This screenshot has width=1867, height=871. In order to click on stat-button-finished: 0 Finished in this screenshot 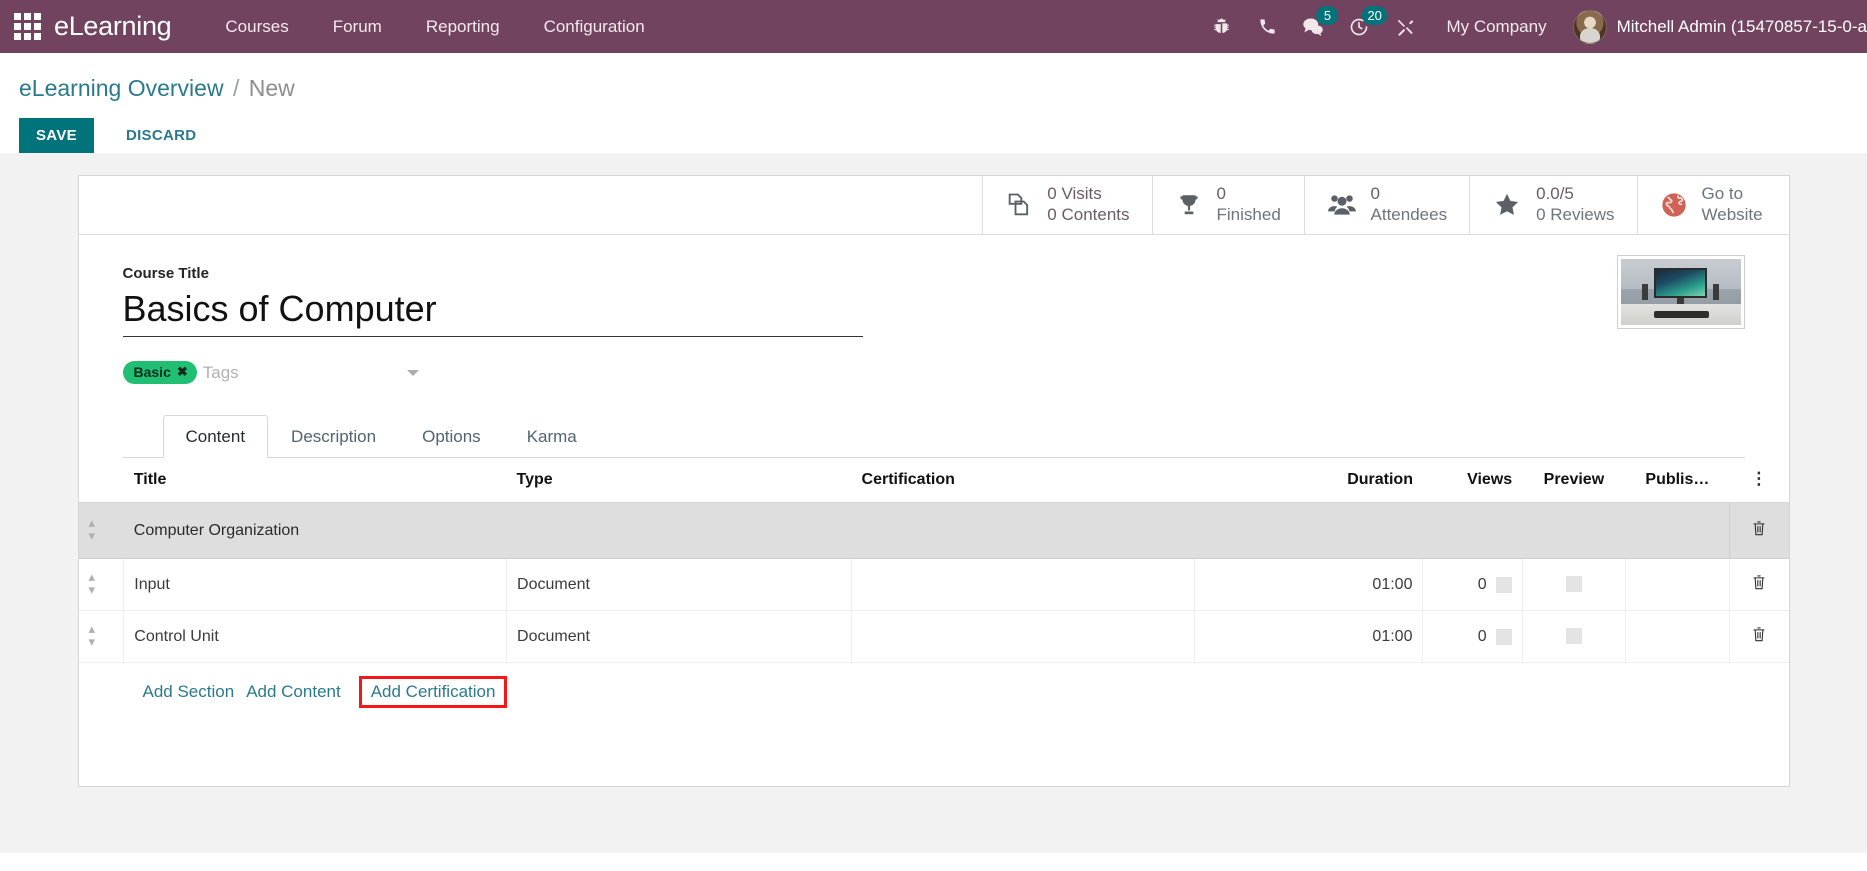, I will do `click(1227, 205)`.